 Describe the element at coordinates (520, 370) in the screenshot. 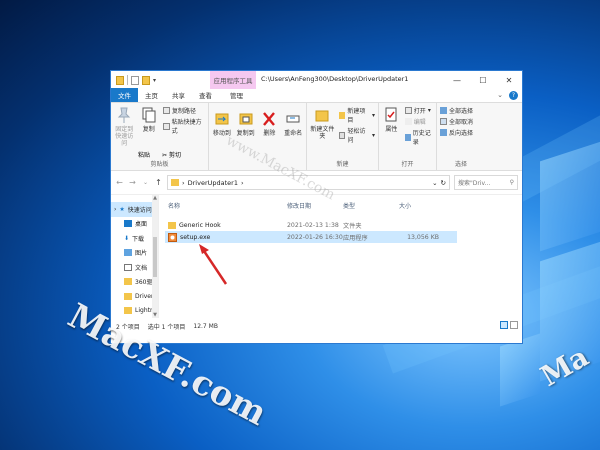

I see `windows-logo-pane` at that location.